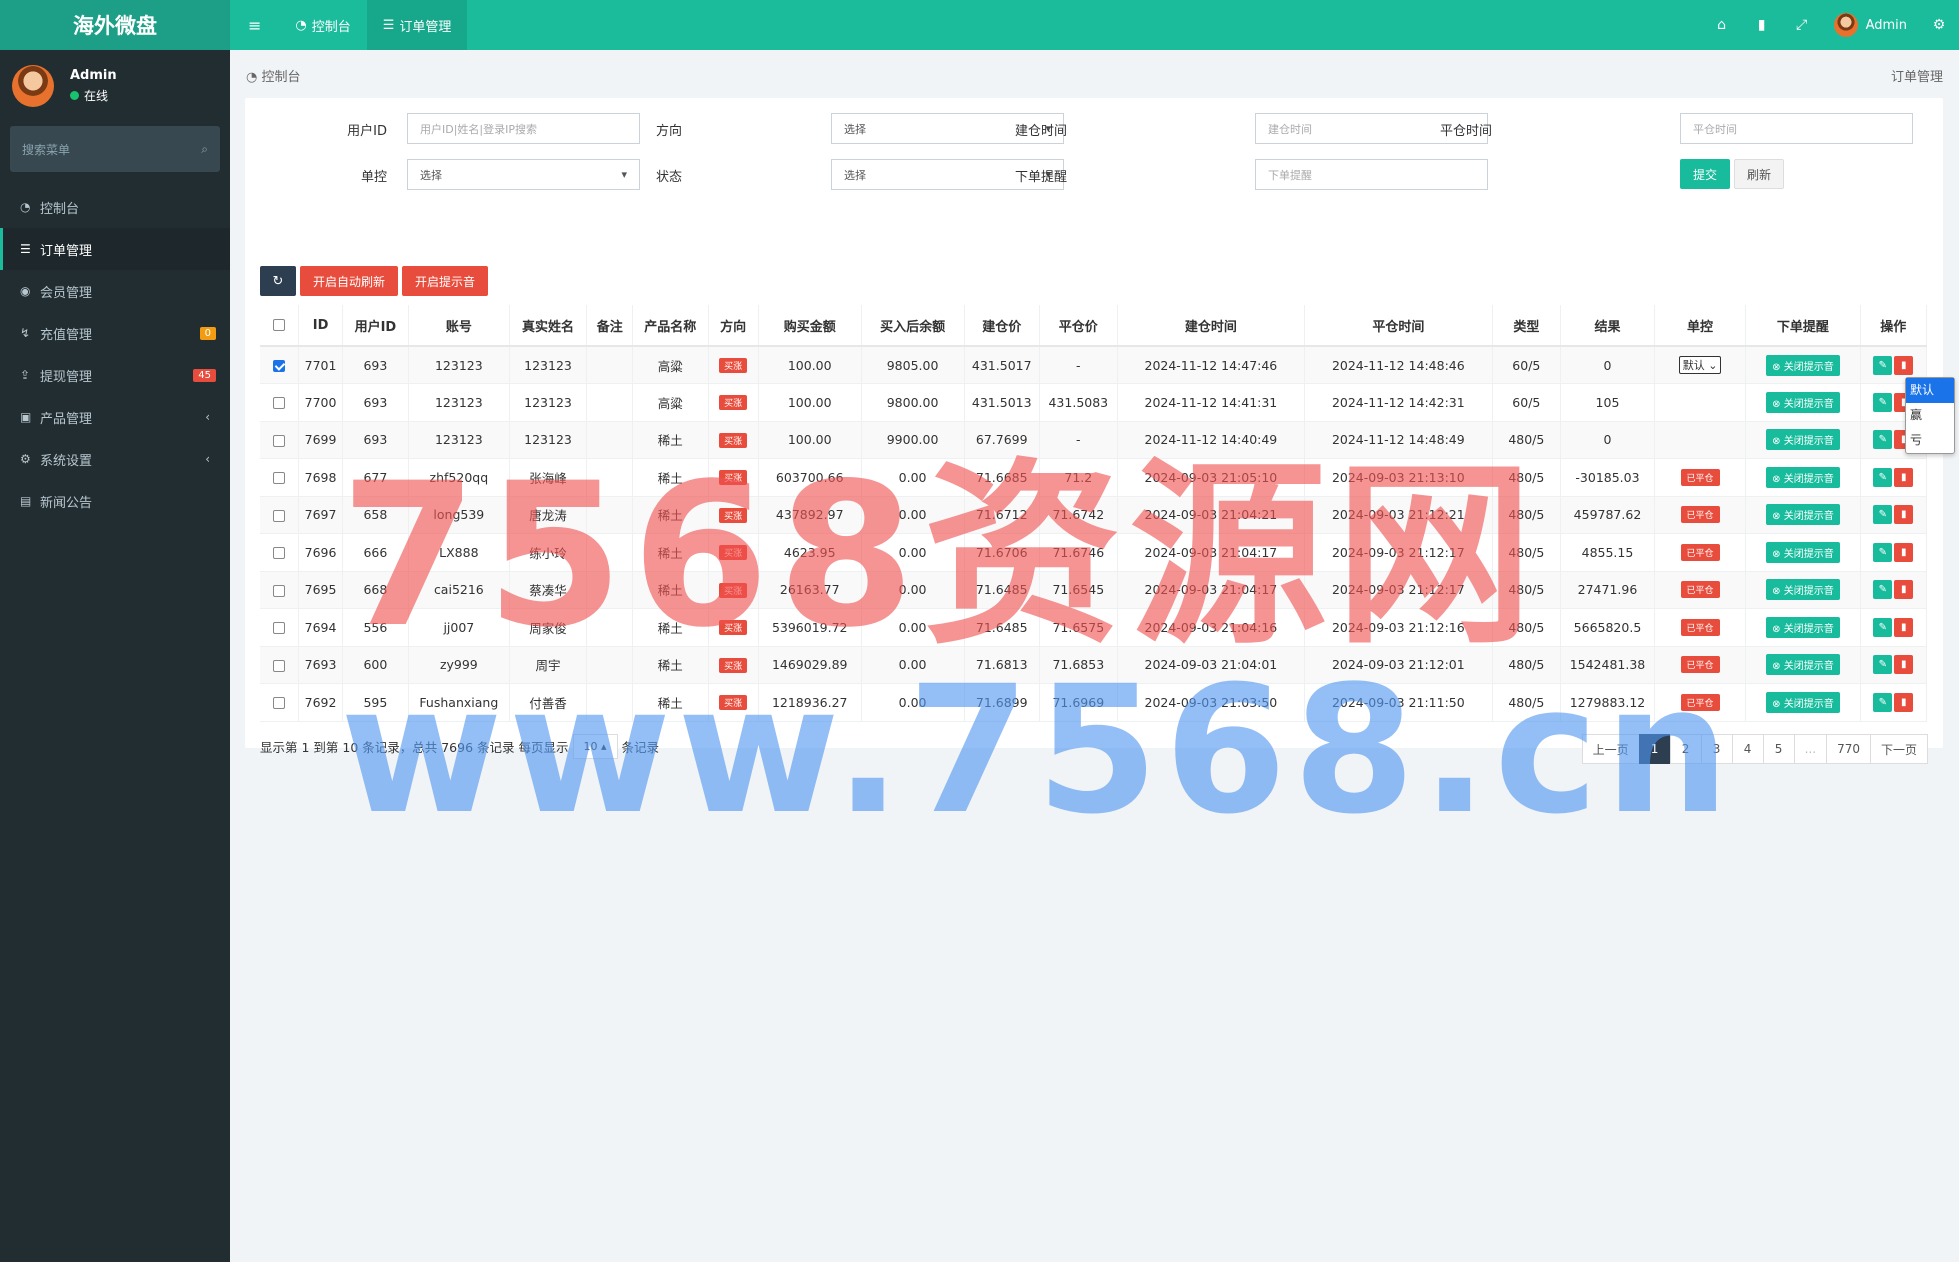 The width and height of the screenshot is (1959, 1262). What do you see at coordinates (1722, 25) in the screenshot?
I see `home-icon: ⌂` at bounding box center [1722, 25].